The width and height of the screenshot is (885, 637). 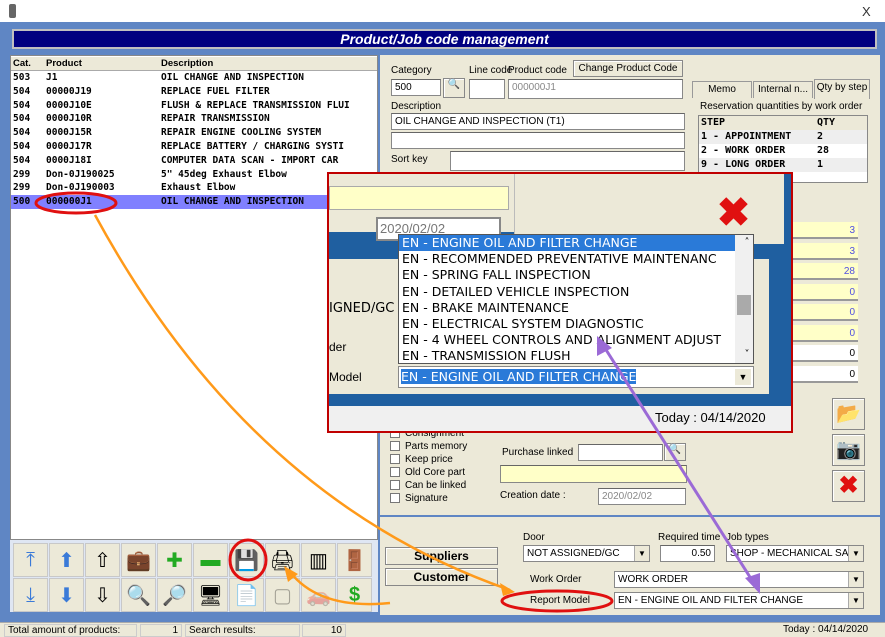 What do you see at coordinates (340, 588) in the screenshot?
I see `orange-arrow` at bounding box center [340, 588].